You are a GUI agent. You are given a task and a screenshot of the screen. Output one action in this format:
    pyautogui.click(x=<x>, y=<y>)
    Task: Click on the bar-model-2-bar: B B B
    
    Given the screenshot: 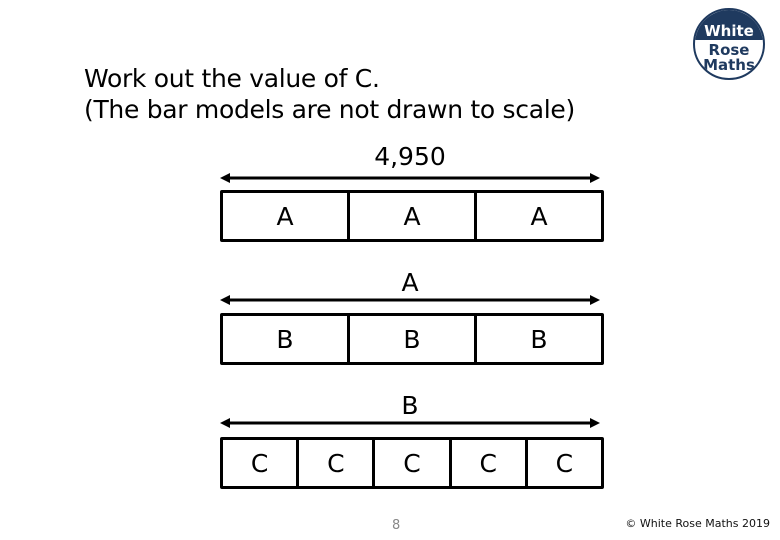 What is the action you would take?
    pyautogui.click(x=412, y=339)
    